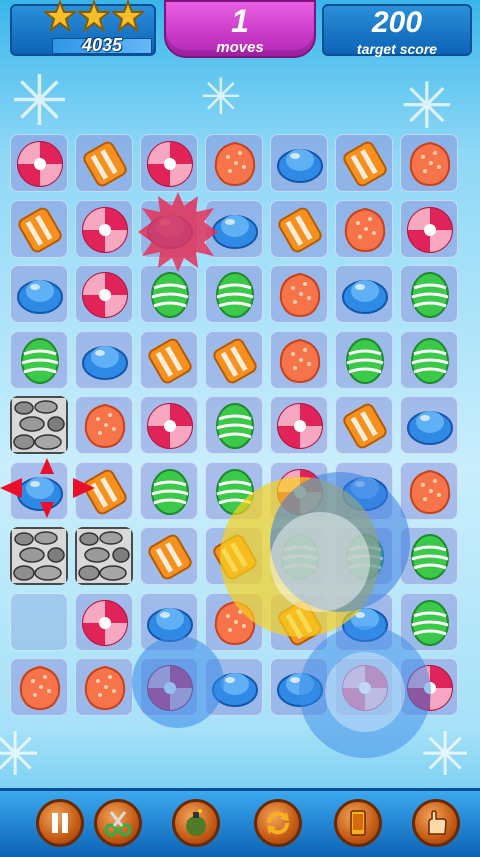  I want to click on score-value: 4035, so click(102, 45).